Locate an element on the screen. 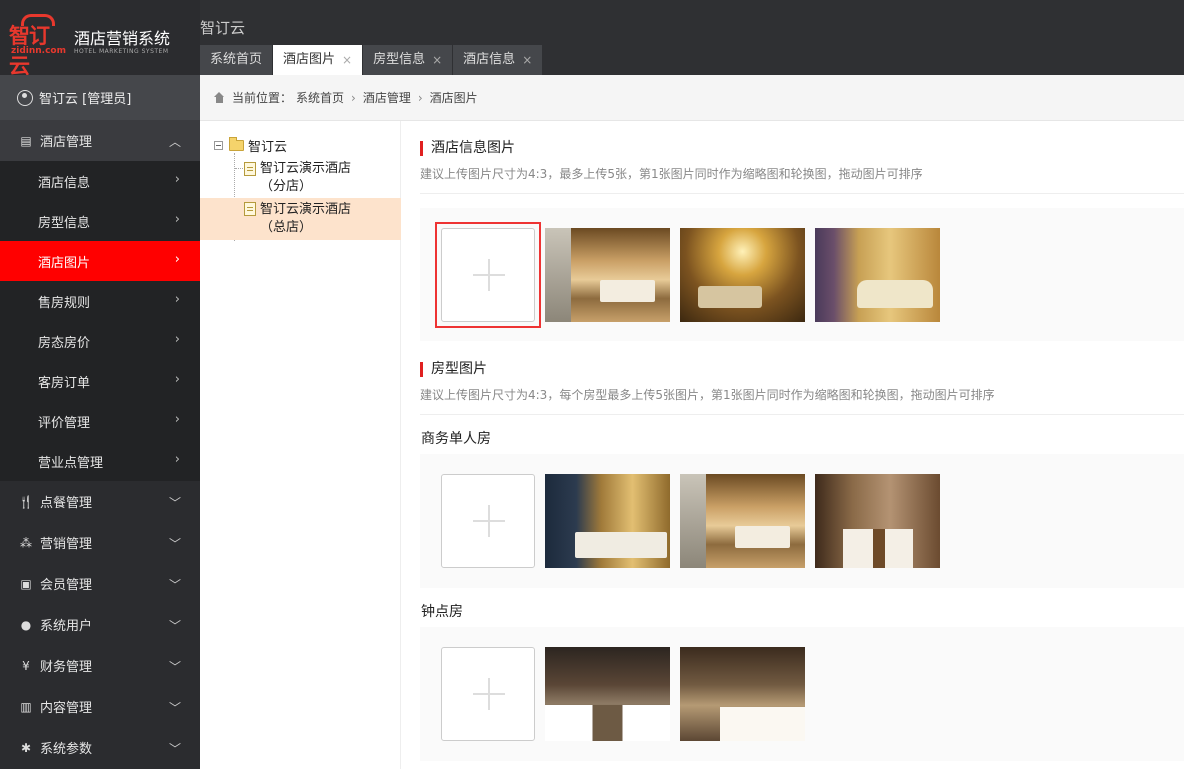 This screenshot has height=769, width=1184. hourly-room-twin-photo is located at coordinates (607, 694).